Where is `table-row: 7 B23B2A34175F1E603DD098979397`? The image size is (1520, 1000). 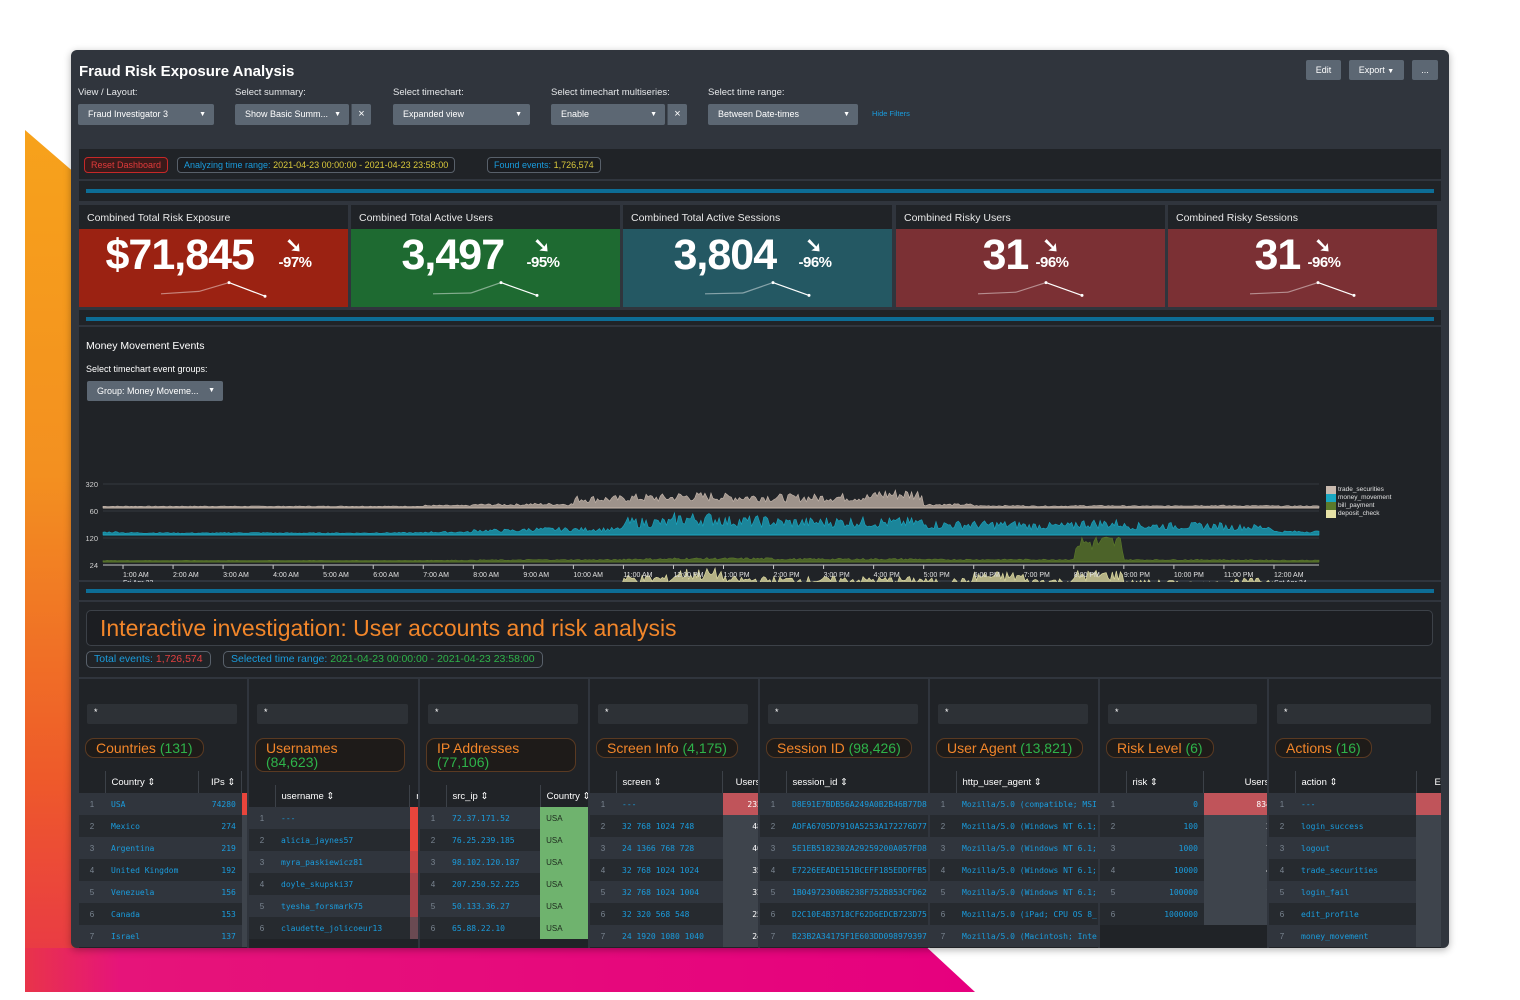 table-row: 7 B23B2A34175F1E603DD098979397 is located at coordinates (844, 936).